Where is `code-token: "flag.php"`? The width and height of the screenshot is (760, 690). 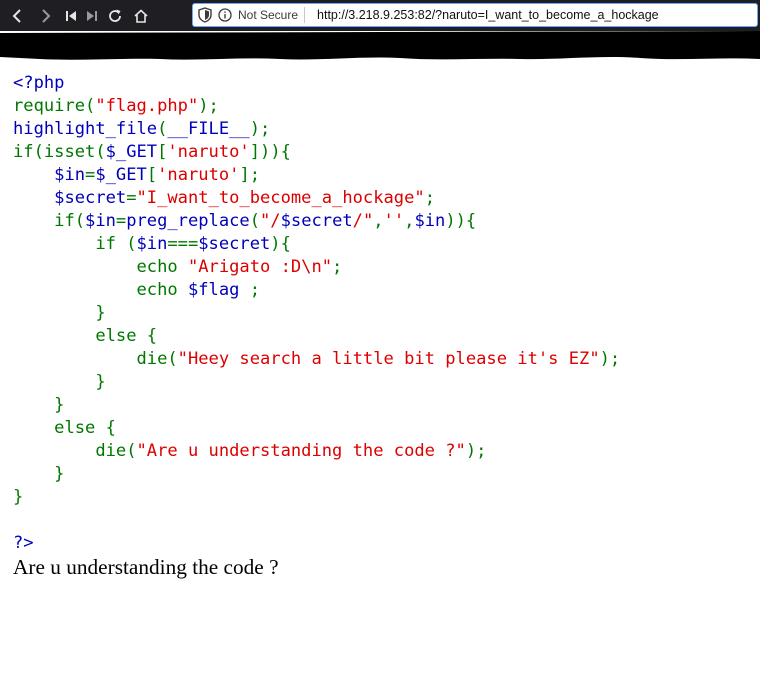 code-token: "flag.php" is located at coordinates (147, 106).